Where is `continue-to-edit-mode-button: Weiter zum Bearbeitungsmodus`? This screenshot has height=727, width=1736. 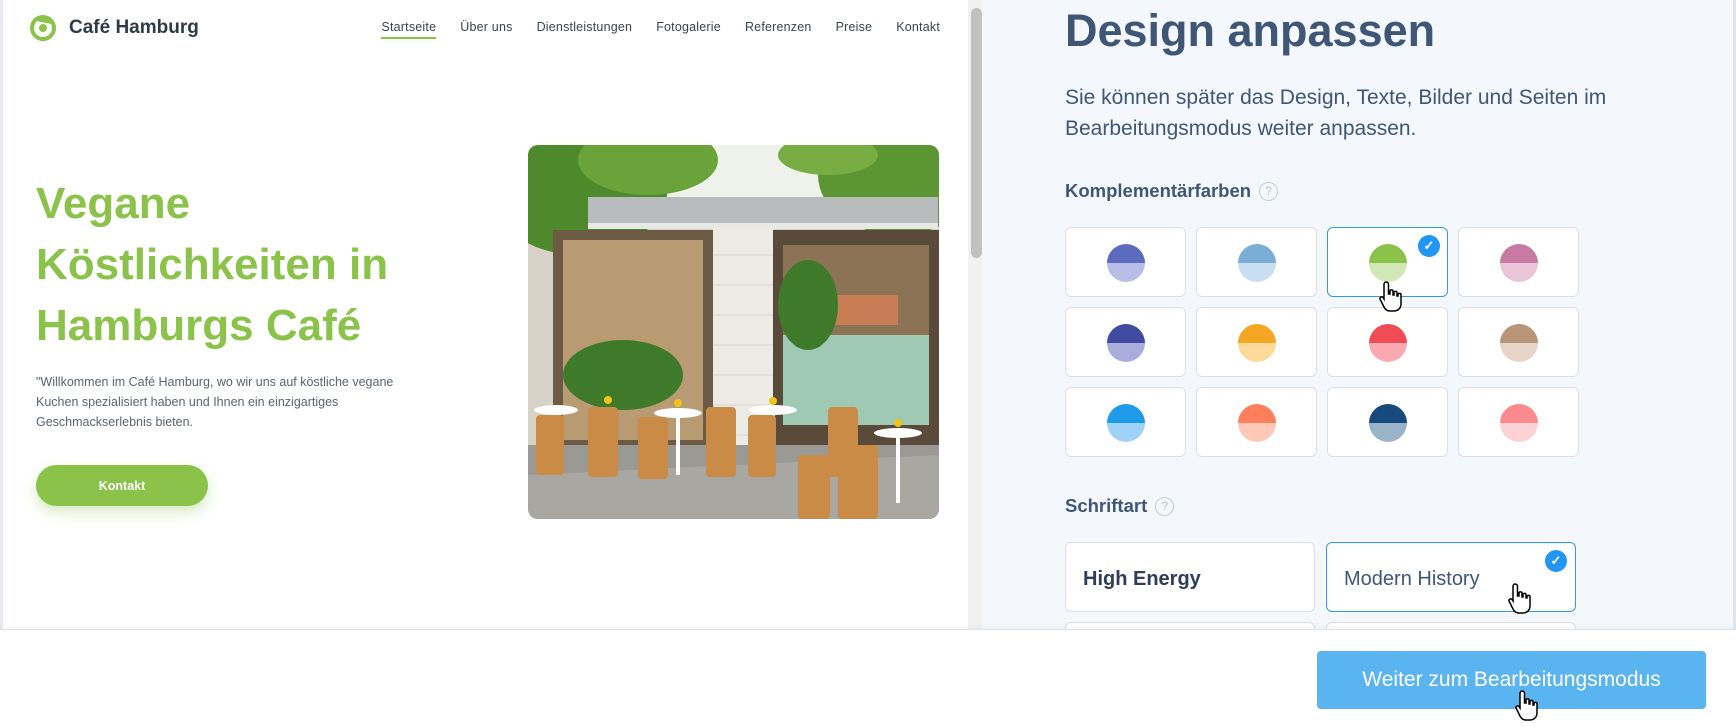
continue-to-edit-mode-button: Weiter zum Bearbeitungsmodus is located at coordinates (1511, 680).